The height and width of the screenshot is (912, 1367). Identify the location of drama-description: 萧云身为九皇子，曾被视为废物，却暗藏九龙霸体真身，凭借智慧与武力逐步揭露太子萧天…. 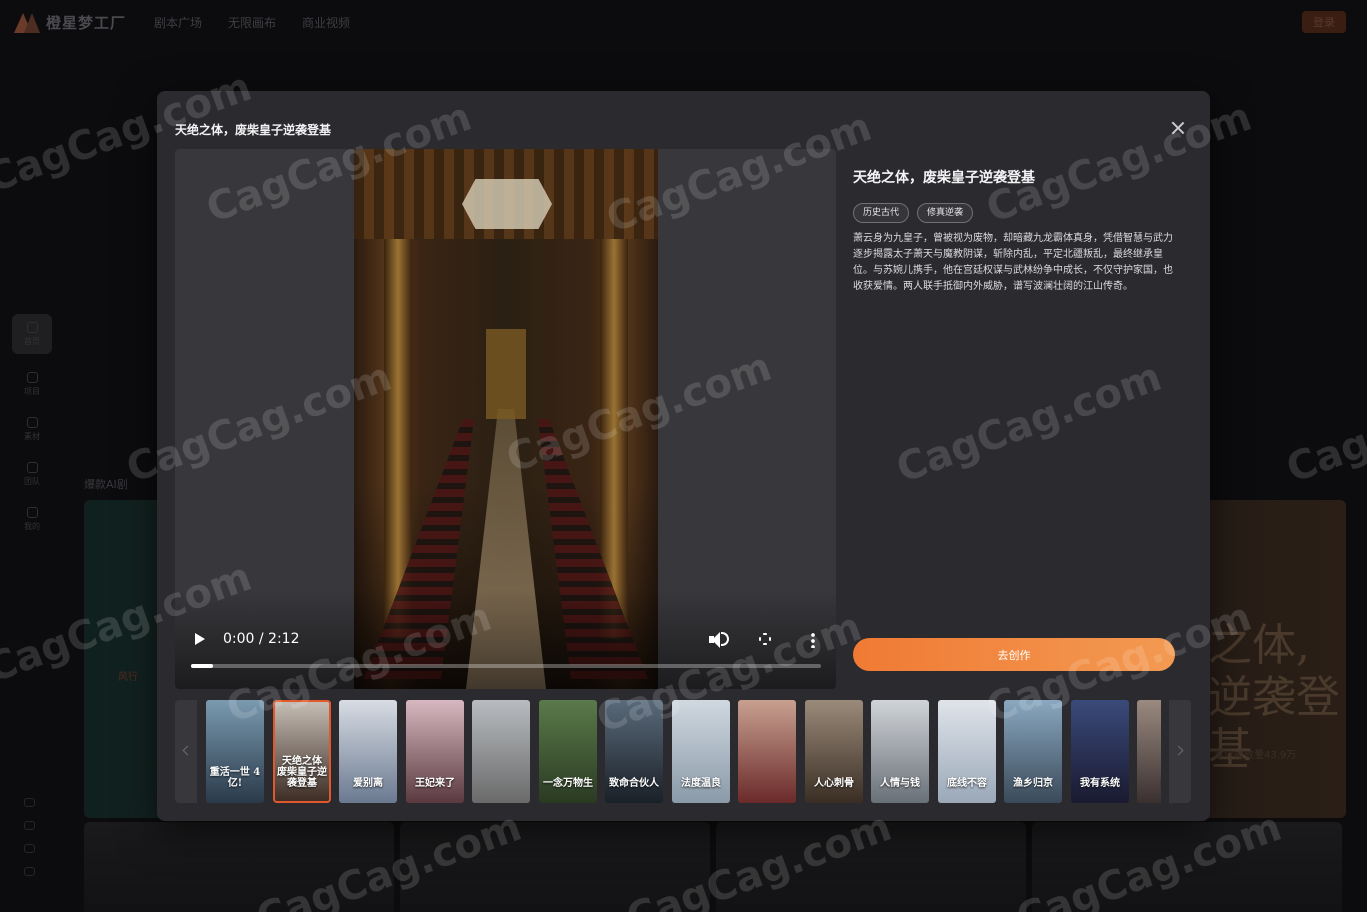
(1013, 262).